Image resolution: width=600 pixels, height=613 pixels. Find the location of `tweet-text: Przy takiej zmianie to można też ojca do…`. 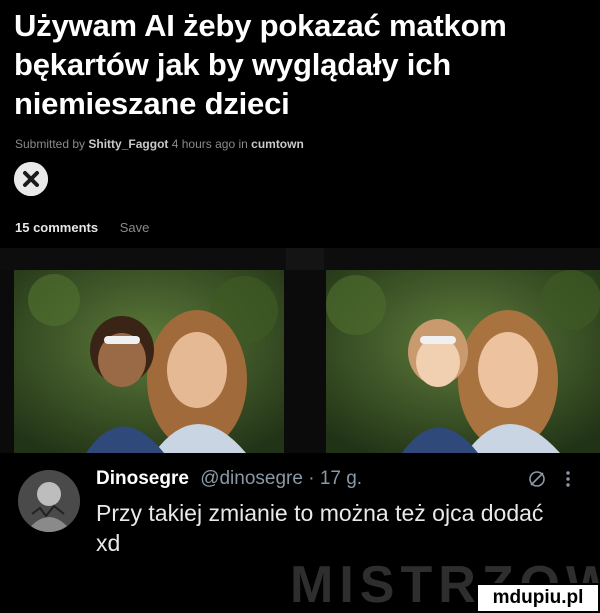

tweet-text: Przy takiej zmianie to można też ojca do… is located at coordinates (320, 528).